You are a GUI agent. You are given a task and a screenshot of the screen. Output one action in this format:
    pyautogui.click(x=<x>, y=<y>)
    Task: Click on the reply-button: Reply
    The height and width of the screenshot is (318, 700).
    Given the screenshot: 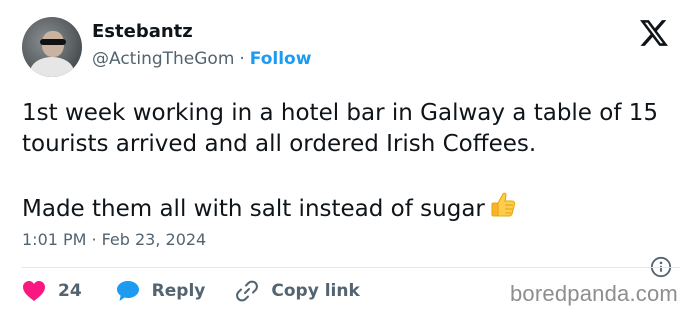 What is the action you would take?
    pyautogui.click(x=161, y=291)
    